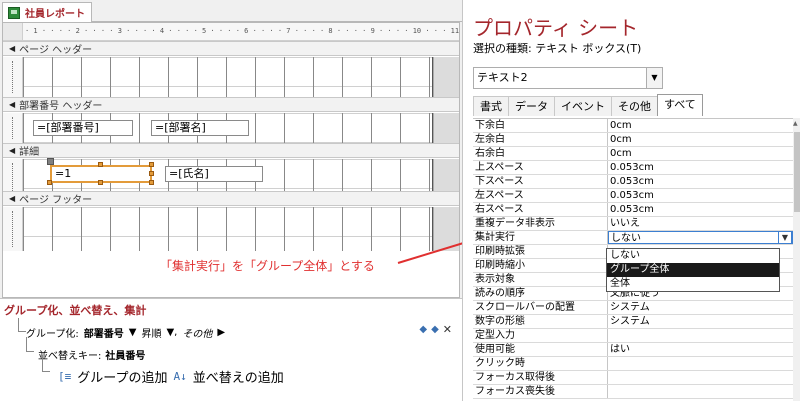 The width and height of the screenshot is (800, 401). I want to click on add-group-button: グループの追加, so click(122, 376).